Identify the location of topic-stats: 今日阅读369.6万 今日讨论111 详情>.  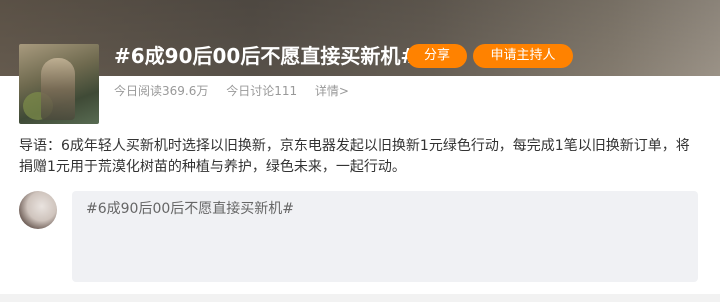
(238, 91).